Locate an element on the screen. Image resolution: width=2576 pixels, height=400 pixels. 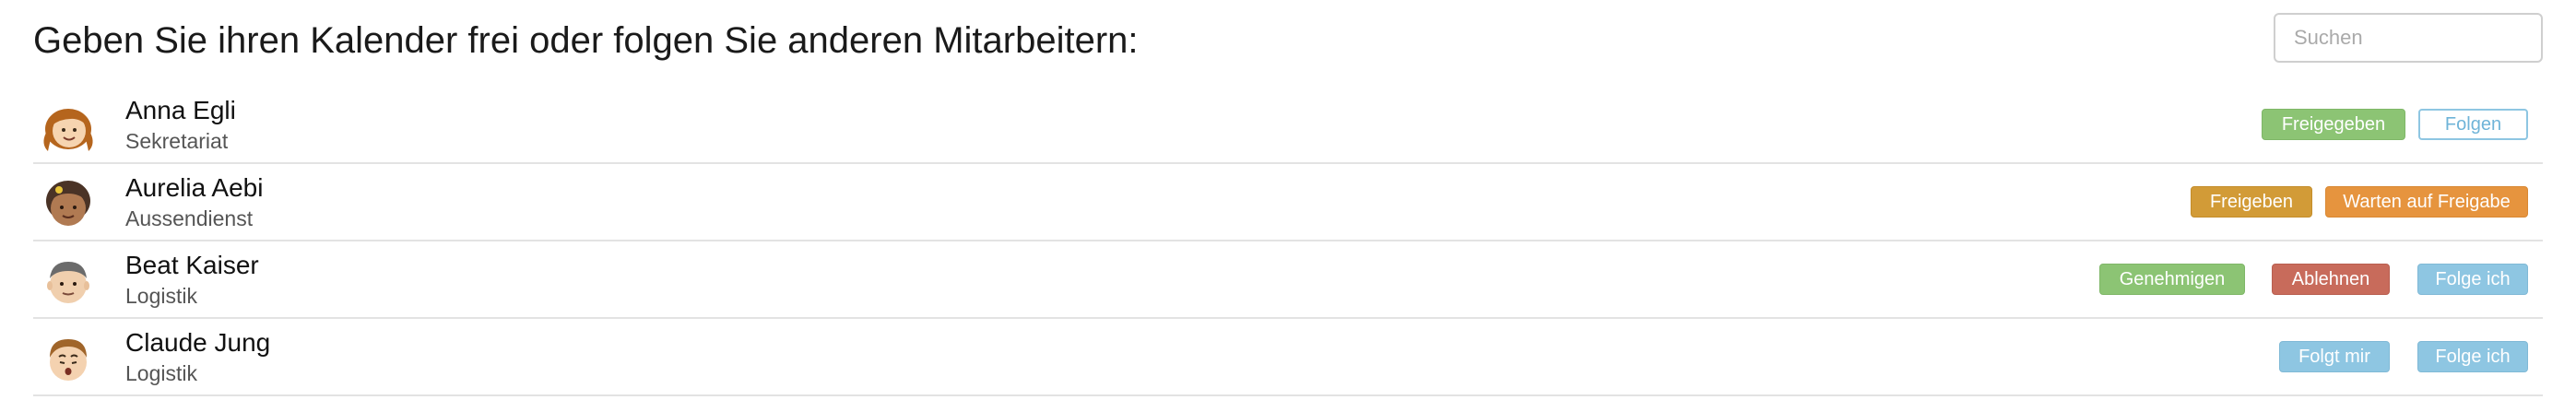
reject-button: Ablehnen is located at coordinates (2331, 279).